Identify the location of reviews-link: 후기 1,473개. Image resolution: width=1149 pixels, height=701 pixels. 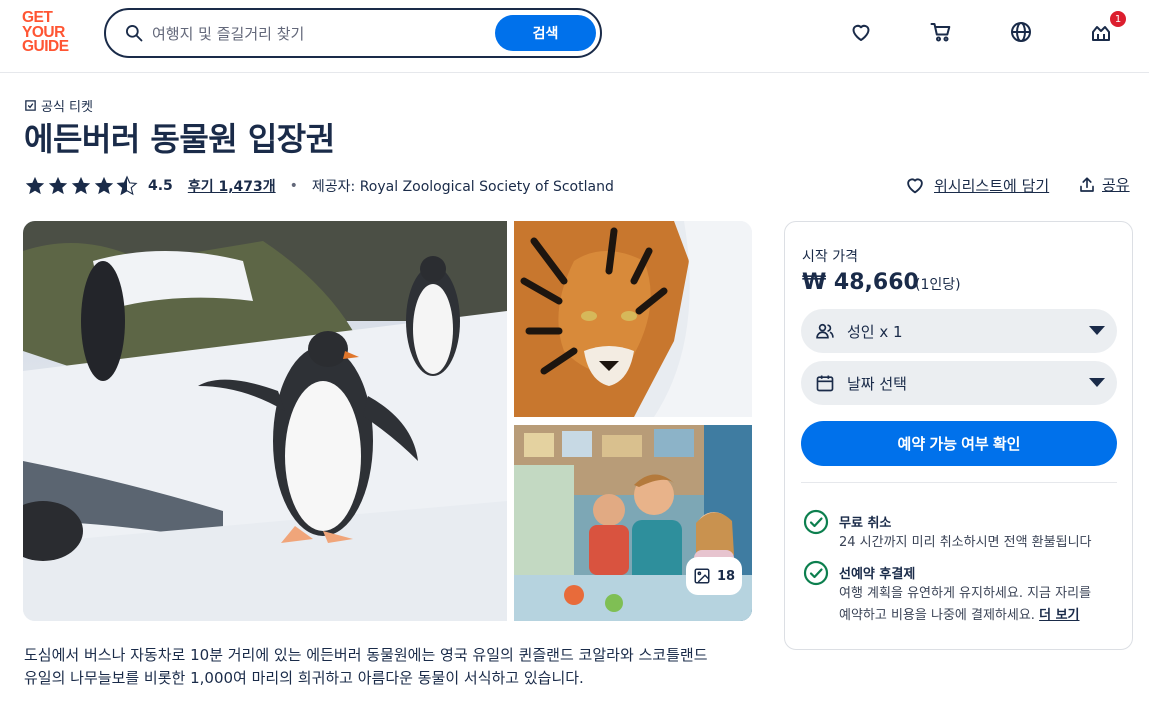
(232, 186).